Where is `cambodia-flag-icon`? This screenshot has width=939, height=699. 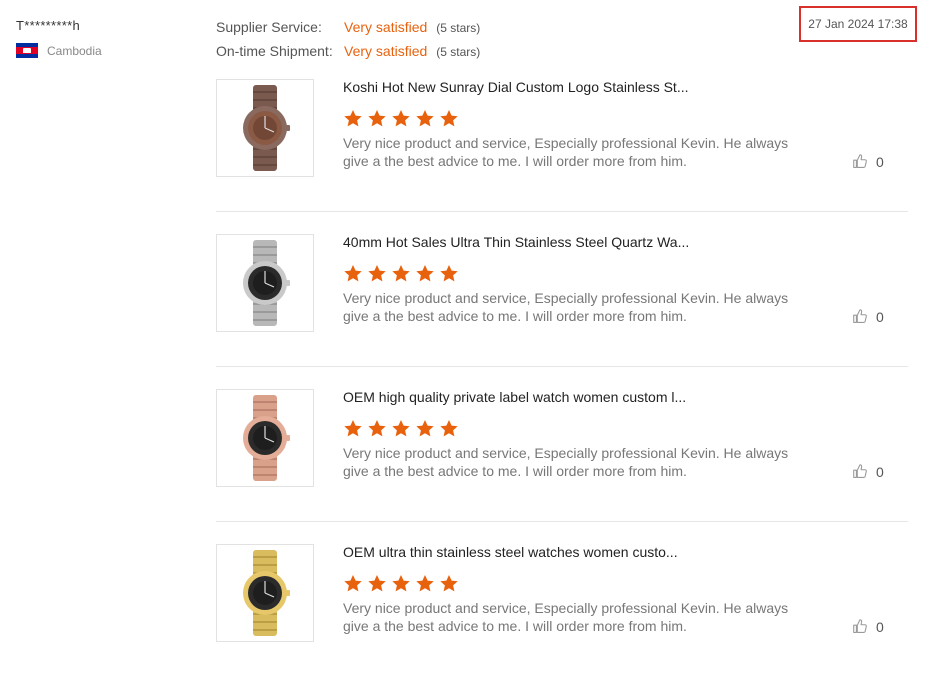
cambodia-flag-icon is located at coordinates (27, 50).